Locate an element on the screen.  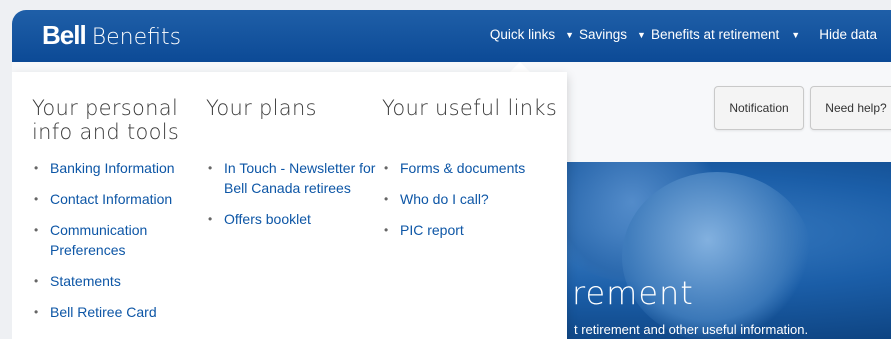
link-offers-booklet: Offers booklet is located at coordinates (295, 219).